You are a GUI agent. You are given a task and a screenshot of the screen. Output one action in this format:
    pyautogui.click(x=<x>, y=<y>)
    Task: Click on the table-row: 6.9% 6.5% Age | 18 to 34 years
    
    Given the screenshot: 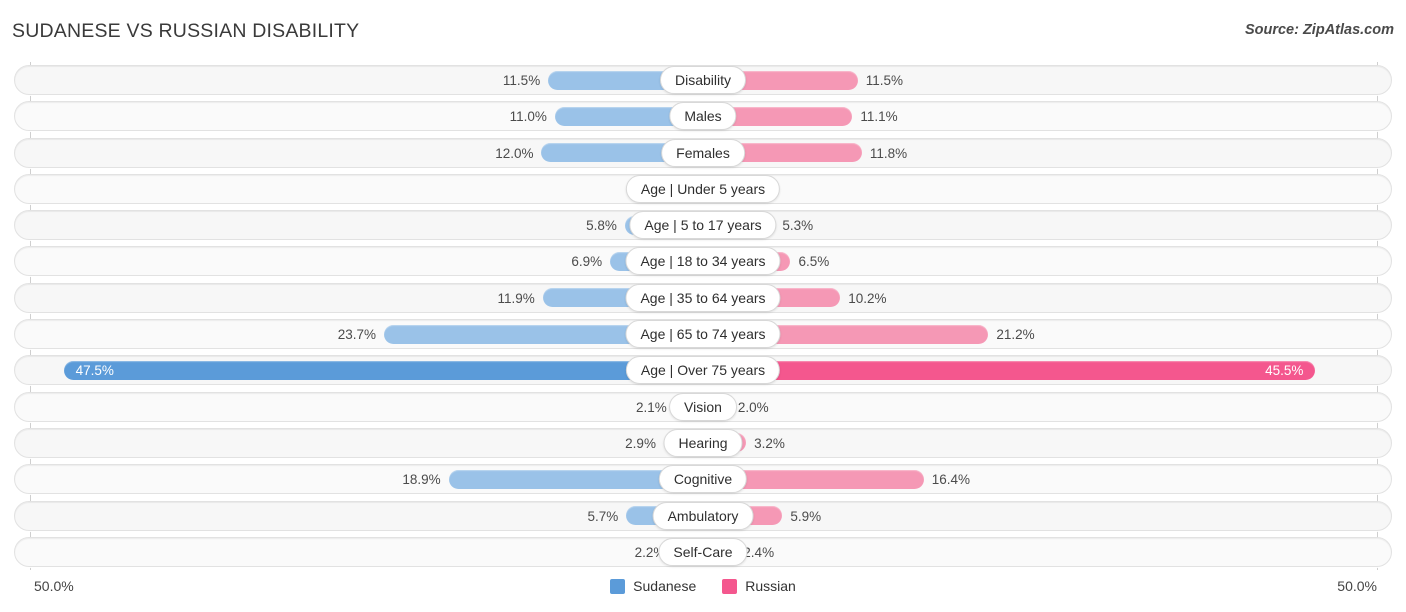 What is the action you would take?
    pyautogui.click(x=703, y=261)
    